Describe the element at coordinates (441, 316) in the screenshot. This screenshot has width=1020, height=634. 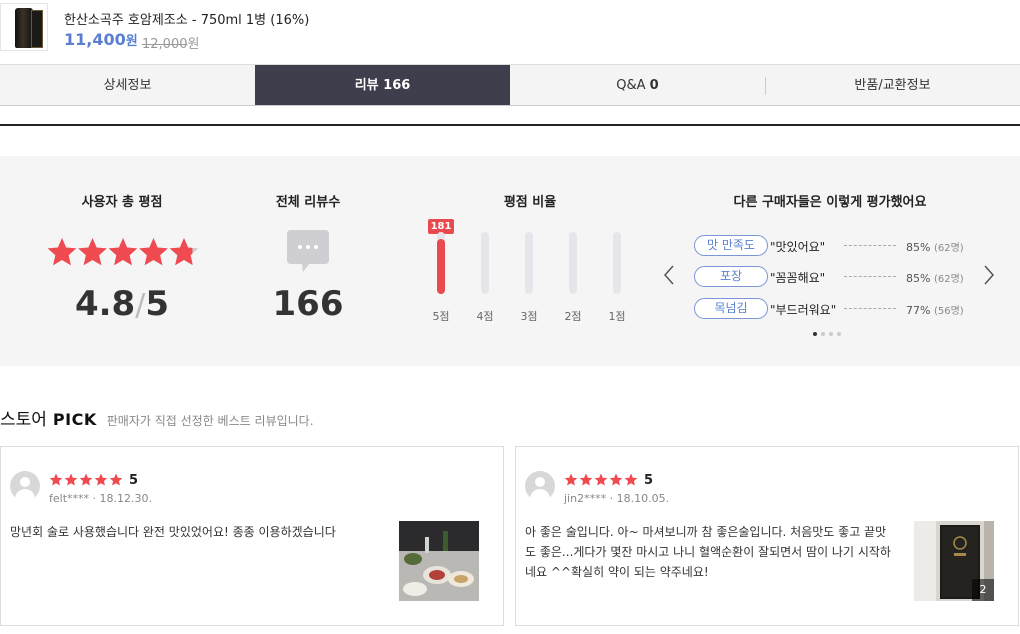
I see `rating-bar-label: 5점` at that location.